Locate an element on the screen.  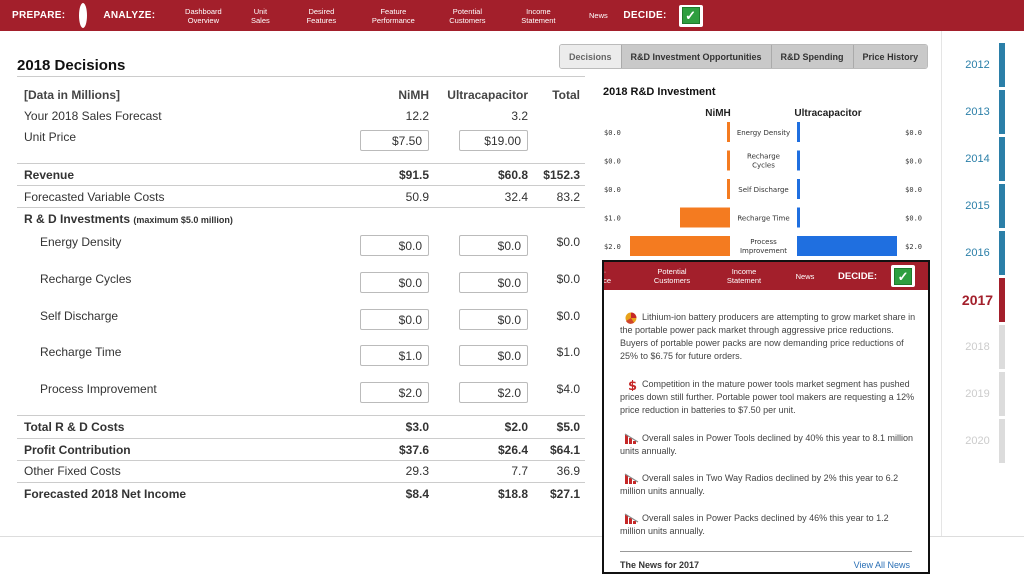
view-all-news-link: View All News is located at coordinates (882, 565).